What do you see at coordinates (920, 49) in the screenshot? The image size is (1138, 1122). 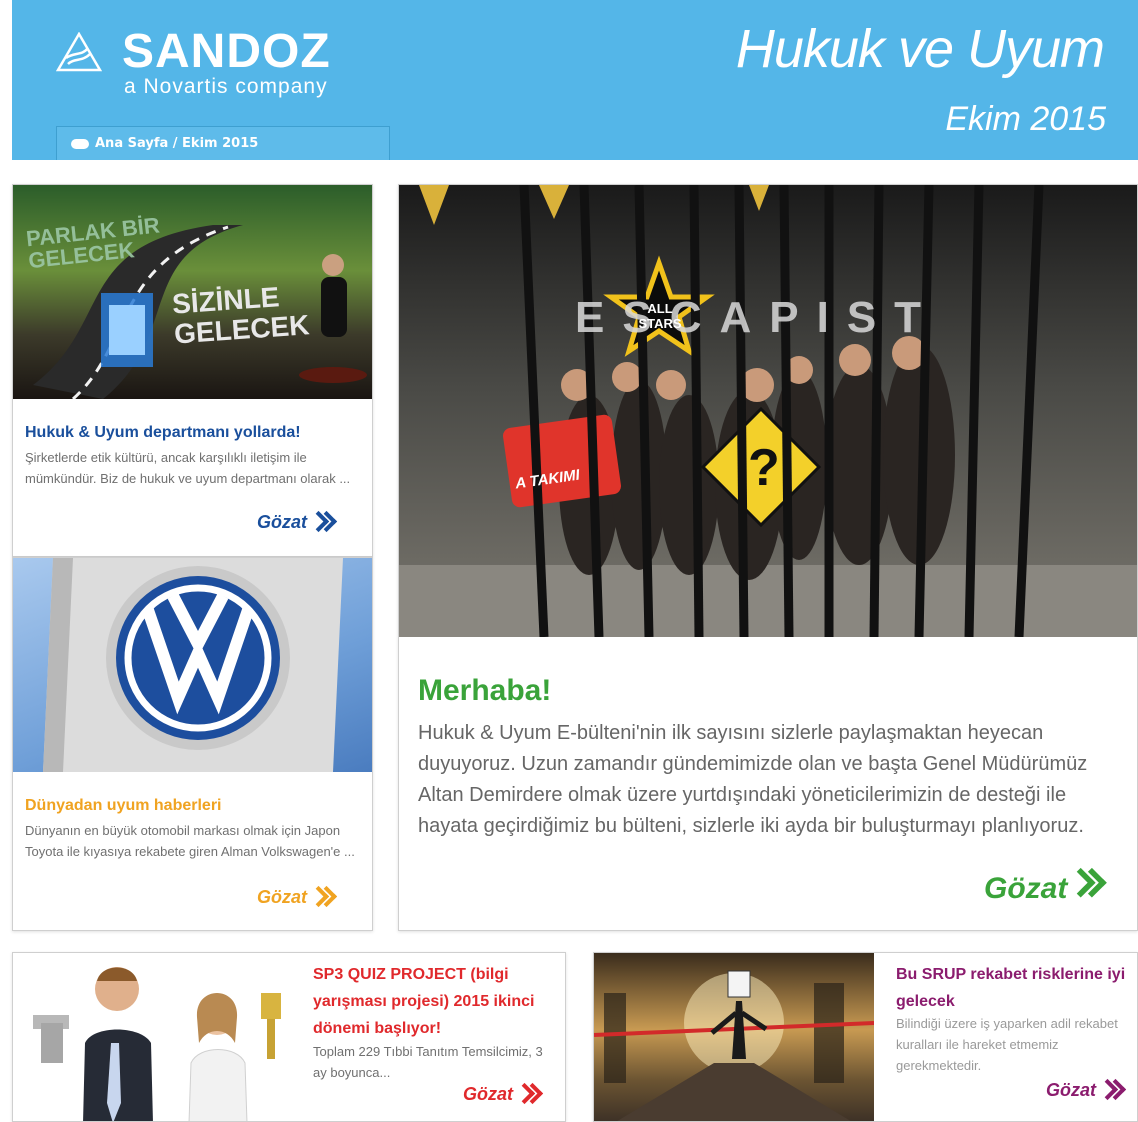 I see `newsletter-title: Hukuk ve Uyum` at bounding box center [920, 49].